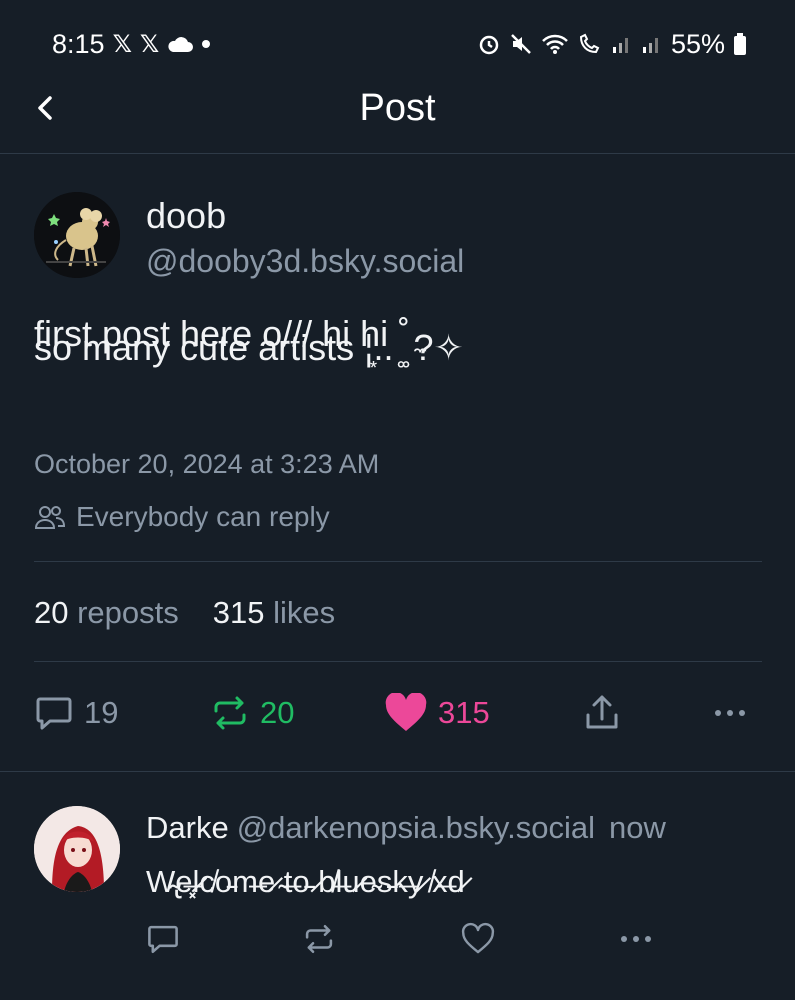 This screenshot has height=1000, width=795. Describe the element at coordinates (697, 43) in the screenshot. I see `battery-text: 55%` at that location.